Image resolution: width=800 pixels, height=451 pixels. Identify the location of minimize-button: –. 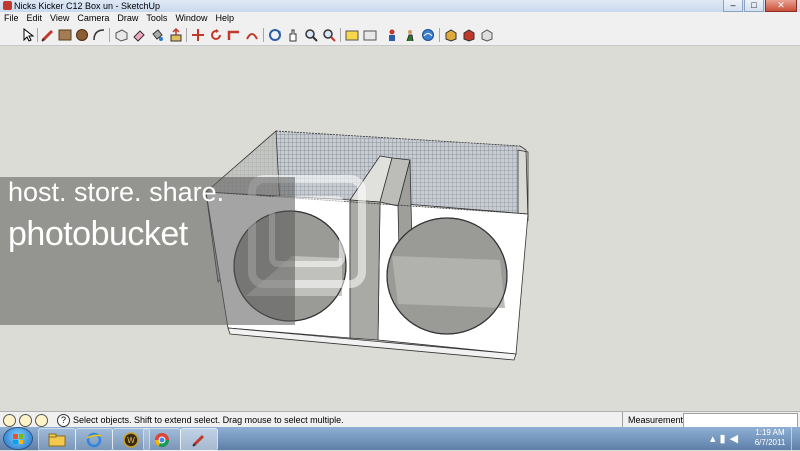
(733, 6).